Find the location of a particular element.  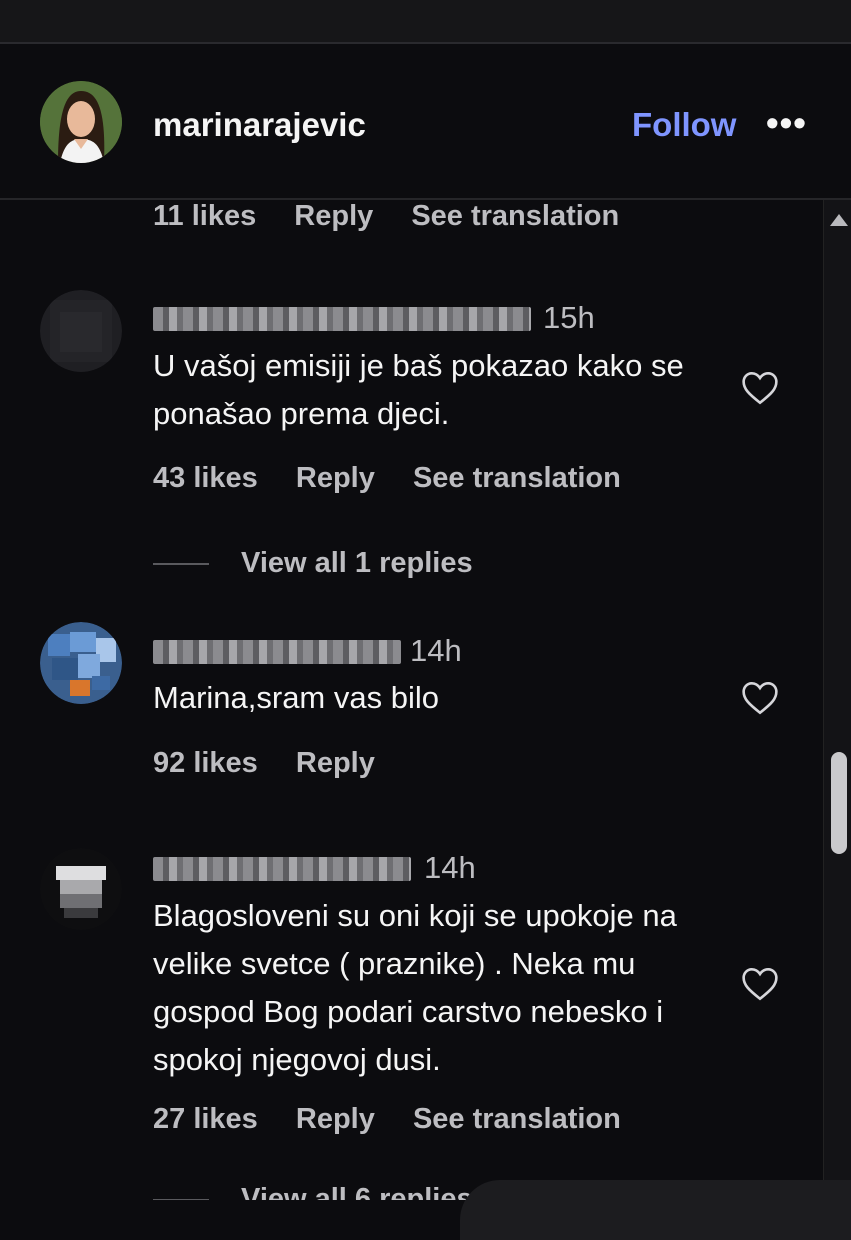

comment-timestamp: 15h is located at coordinates (569, 318).